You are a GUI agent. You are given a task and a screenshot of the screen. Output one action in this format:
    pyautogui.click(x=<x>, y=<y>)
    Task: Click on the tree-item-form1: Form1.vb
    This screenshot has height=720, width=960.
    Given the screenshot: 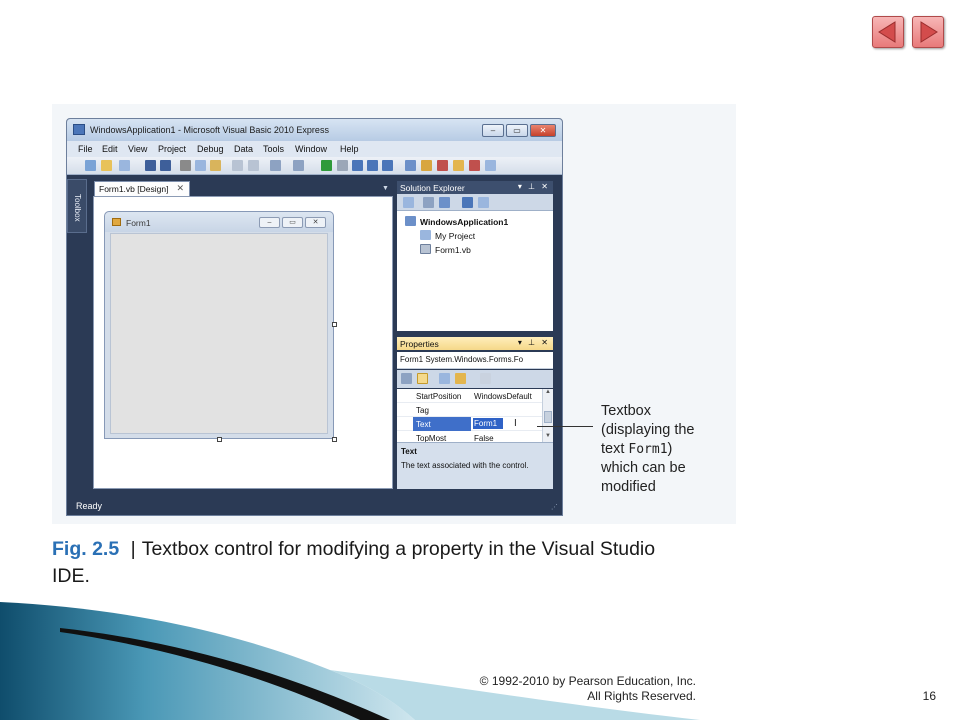 What is the action you would take?
    pyautogui.click(x=445, y=249)
    